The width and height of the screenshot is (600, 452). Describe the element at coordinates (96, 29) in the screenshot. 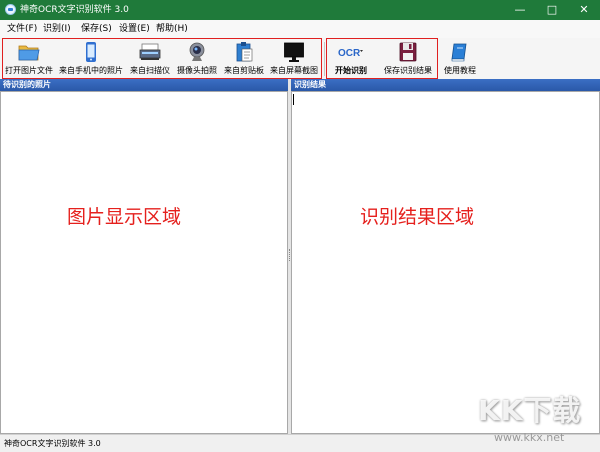

I see `menu-save: 保存(S)` at that location.